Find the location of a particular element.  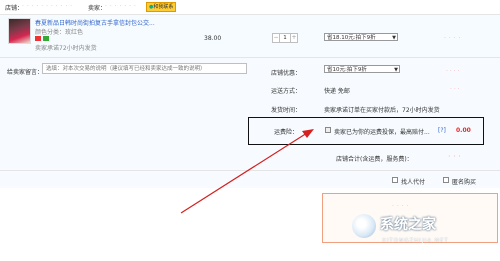

proxy-pay-checkbox is located at coordinates (395, 180).